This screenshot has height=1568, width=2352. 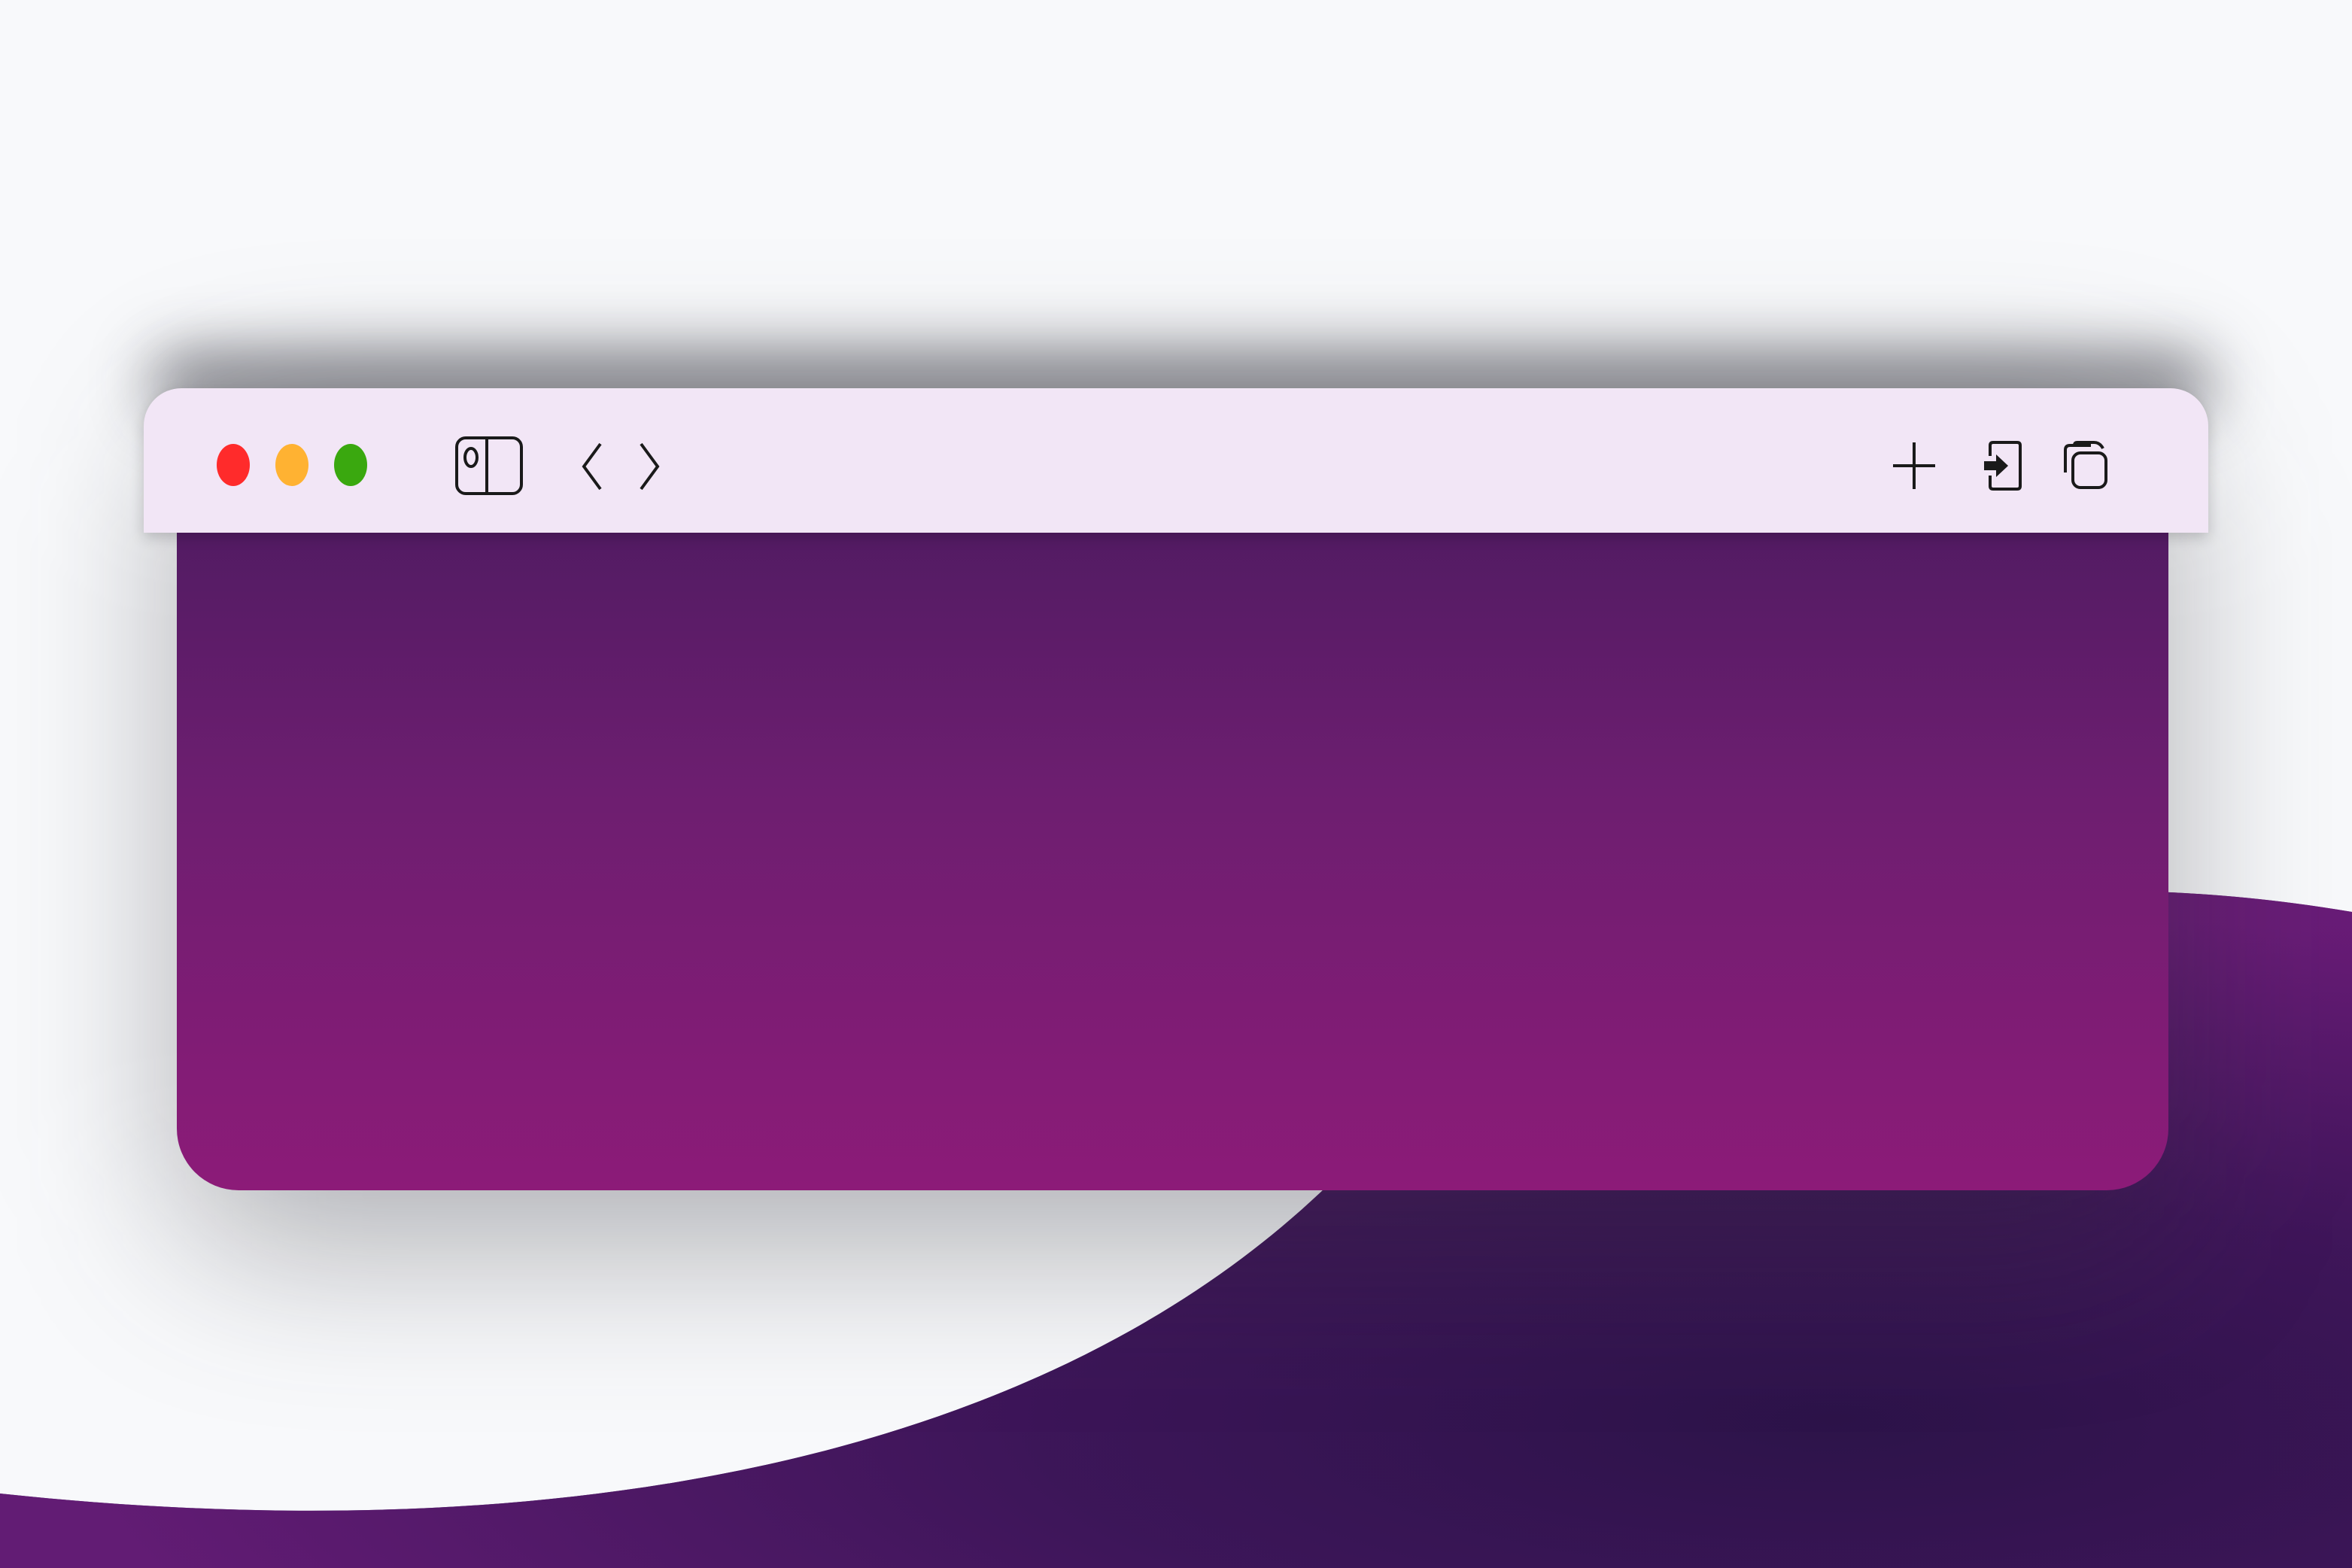 I want to click on share-icon, so click(x=2004, y=465).